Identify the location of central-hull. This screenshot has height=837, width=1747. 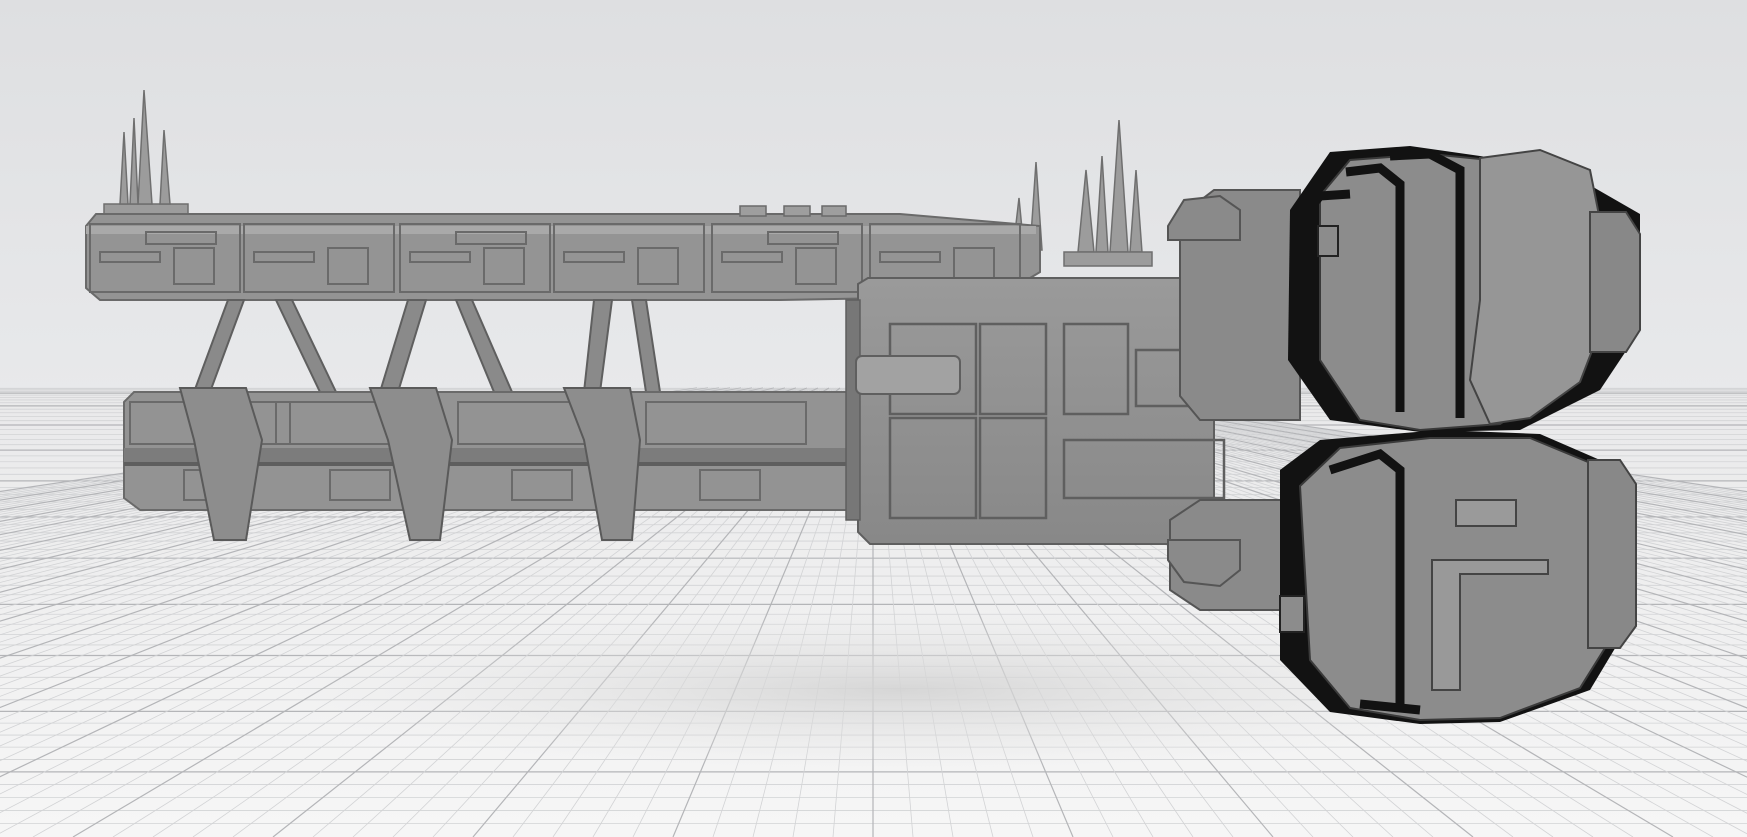
(1038, 411).